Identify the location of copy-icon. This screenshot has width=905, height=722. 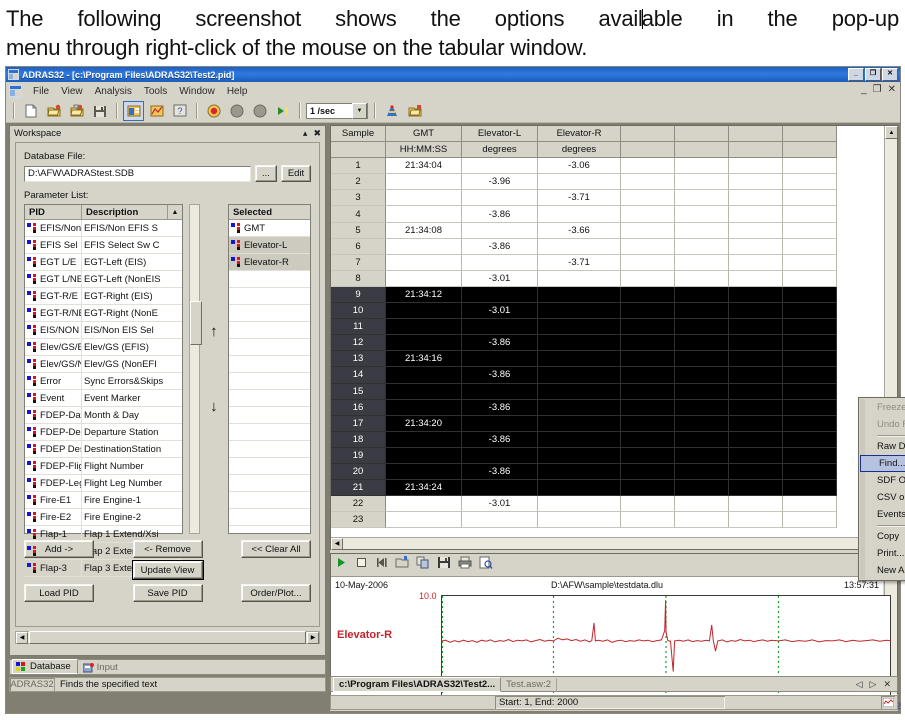
(423, 565).